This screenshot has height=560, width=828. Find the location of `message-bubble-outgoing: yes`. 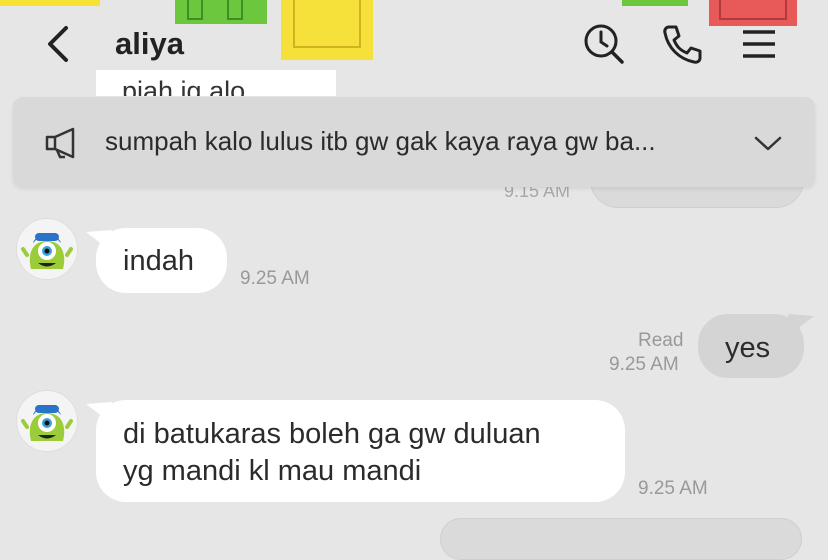

message-bubble-outgoing: yes is located at coordinates (751, 346).